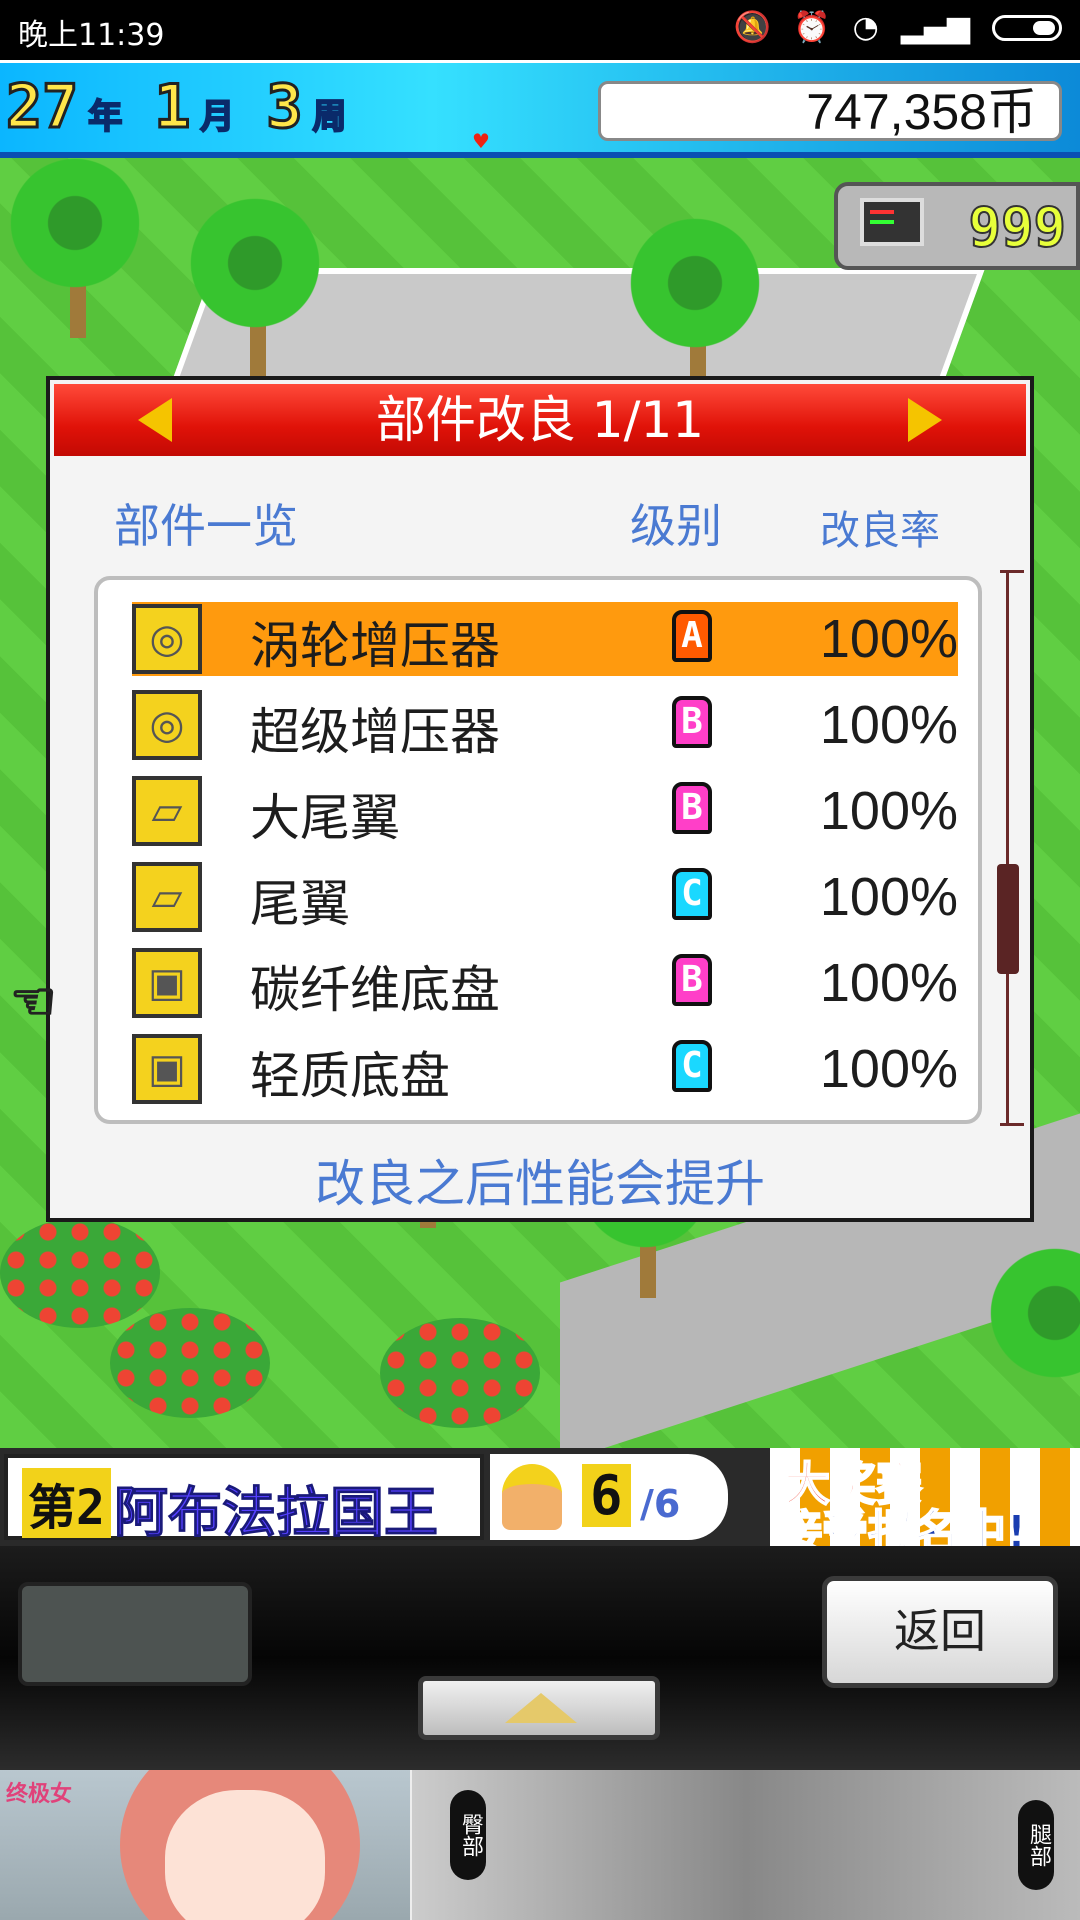  I want to click on status-icons: 🔕 ⏰ ◔ ▂▄▆, so click(898, 27).